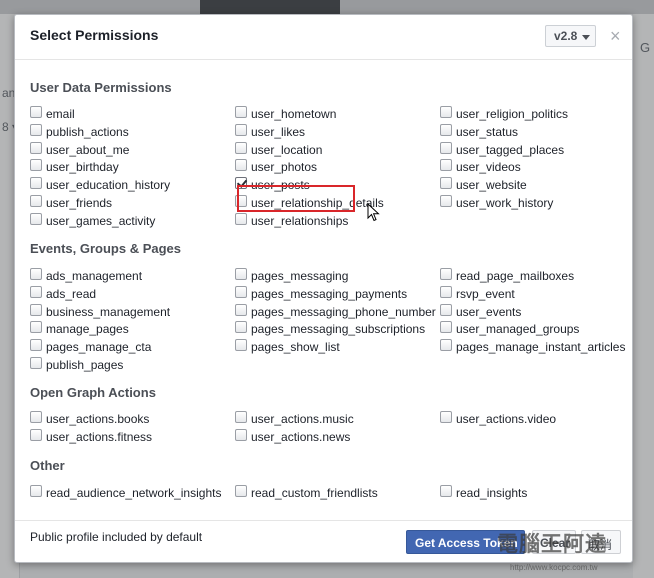  What do you see at coordinates (47, 465) in the screenshot?
I see `section-title-other: Other` at bounding box center [47, 465].